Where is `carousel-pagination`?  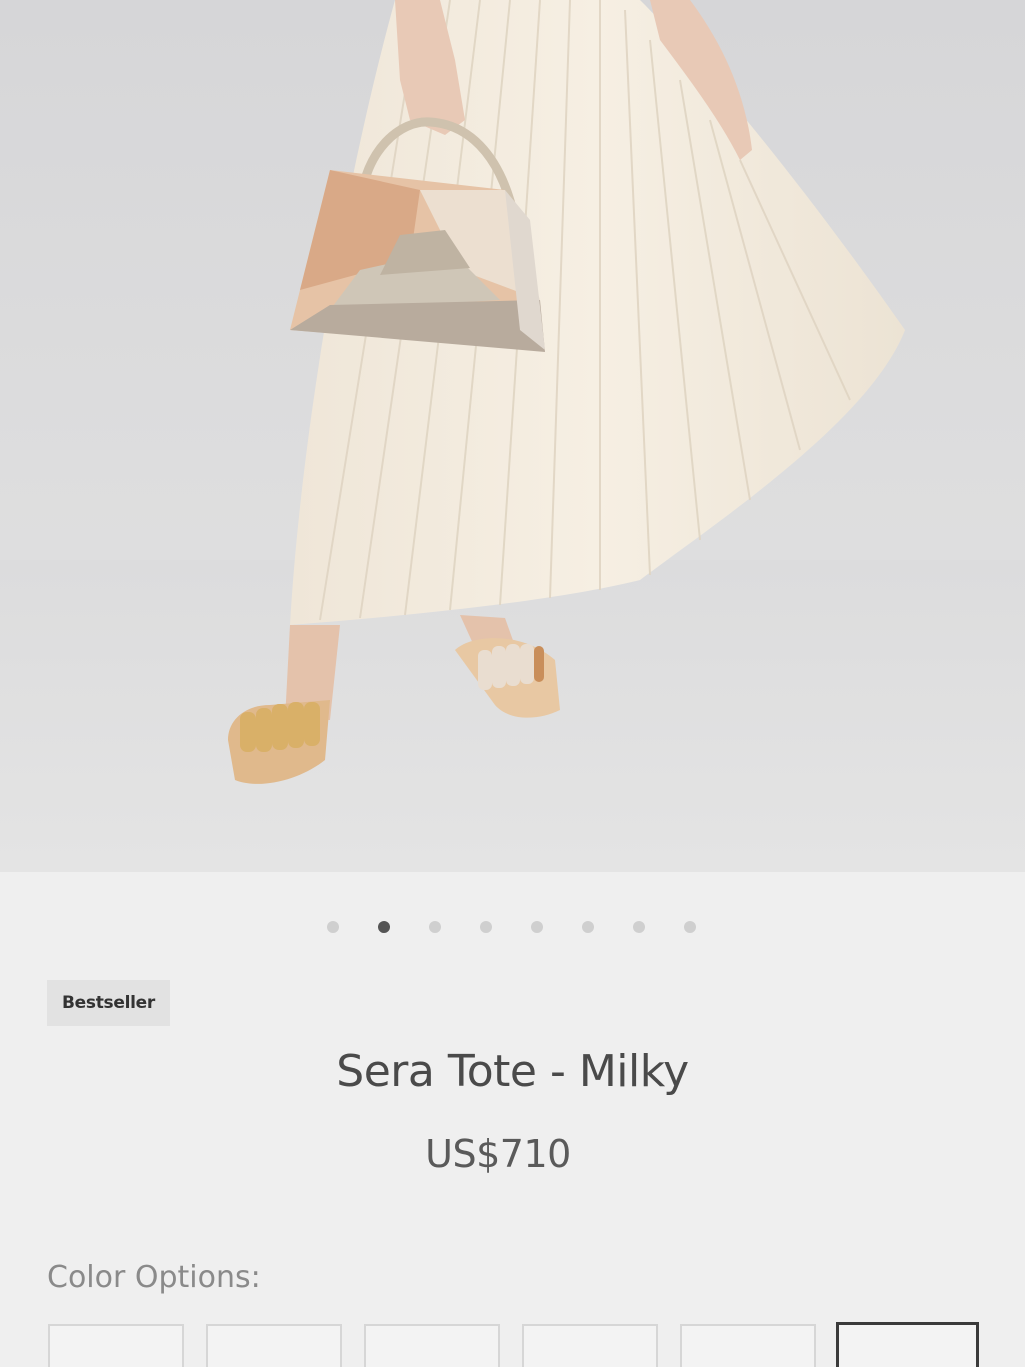
carousel-pagination is located at coordinates (512, 927).